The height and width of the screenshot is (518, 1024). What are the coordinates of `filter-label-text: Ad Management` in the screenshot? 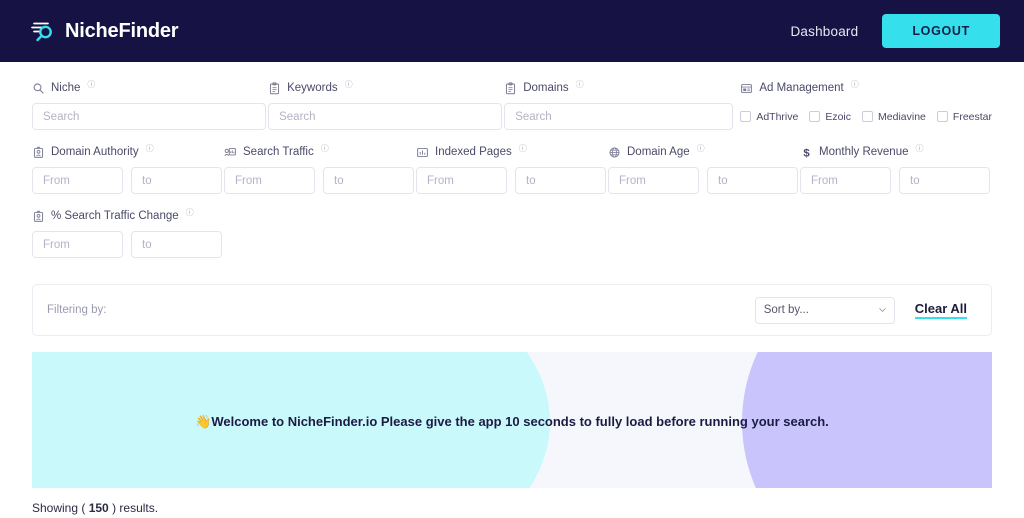 It's located at (801, 88).